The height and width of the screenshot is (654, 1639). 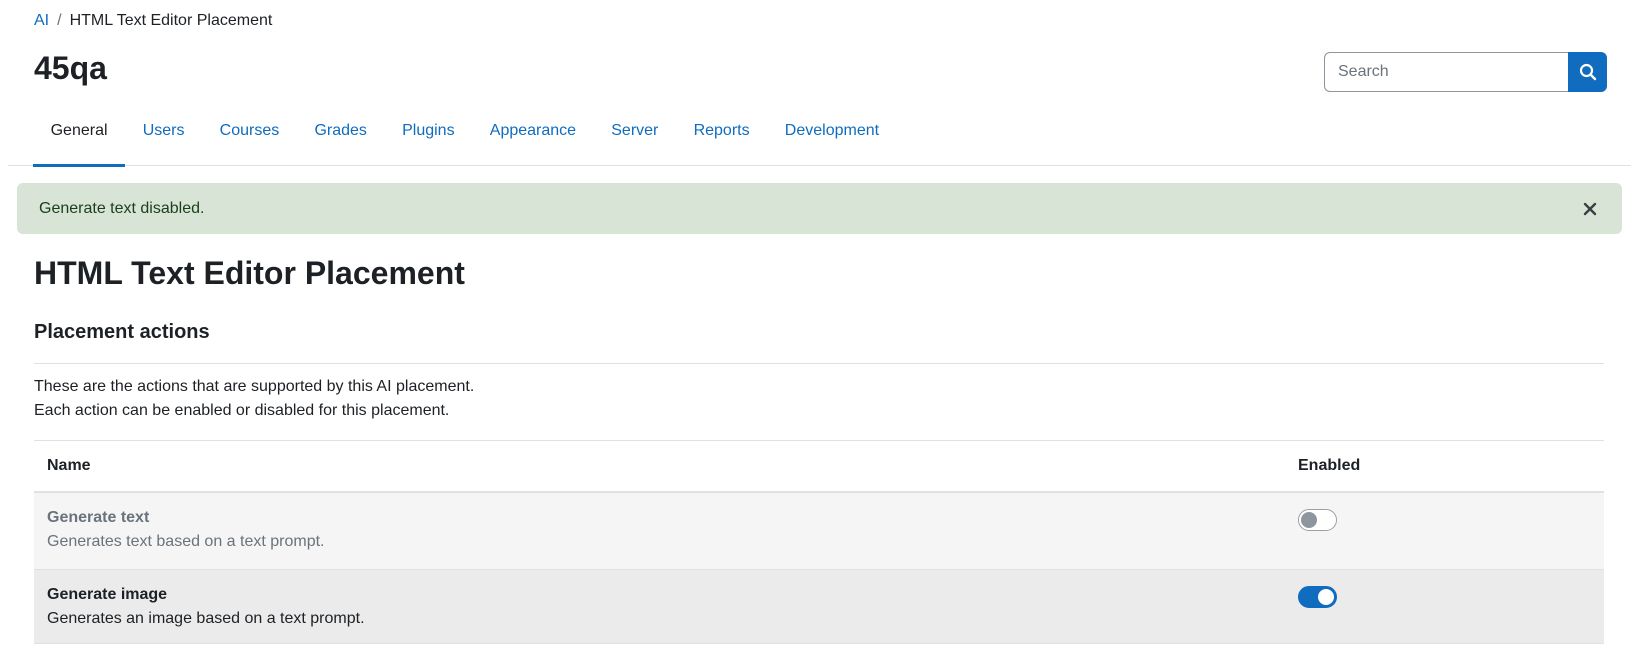 I want to click on tab-reports: Reports, so click(x=721, y=137).